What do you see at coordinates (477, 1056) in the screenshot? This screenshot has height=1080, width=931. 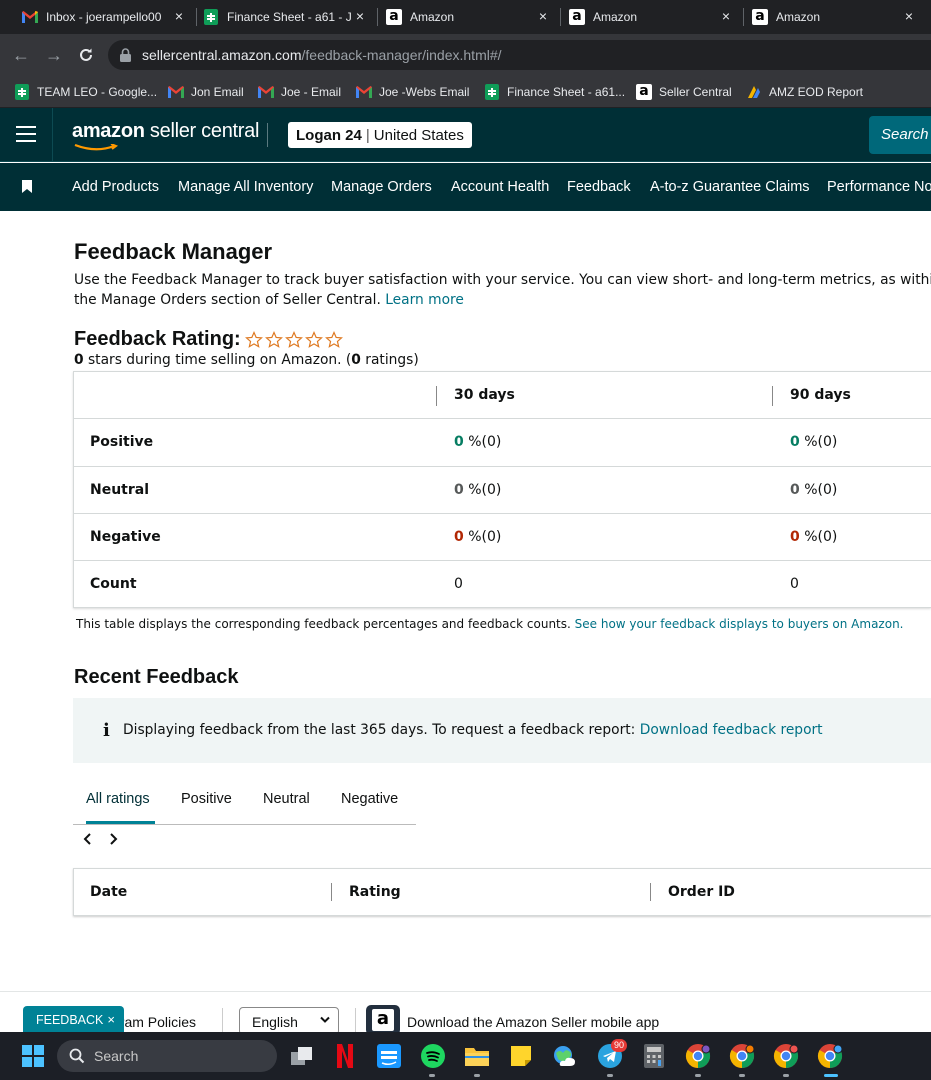 I see `file-explorer-icon` at bounding box center [477, 1056].